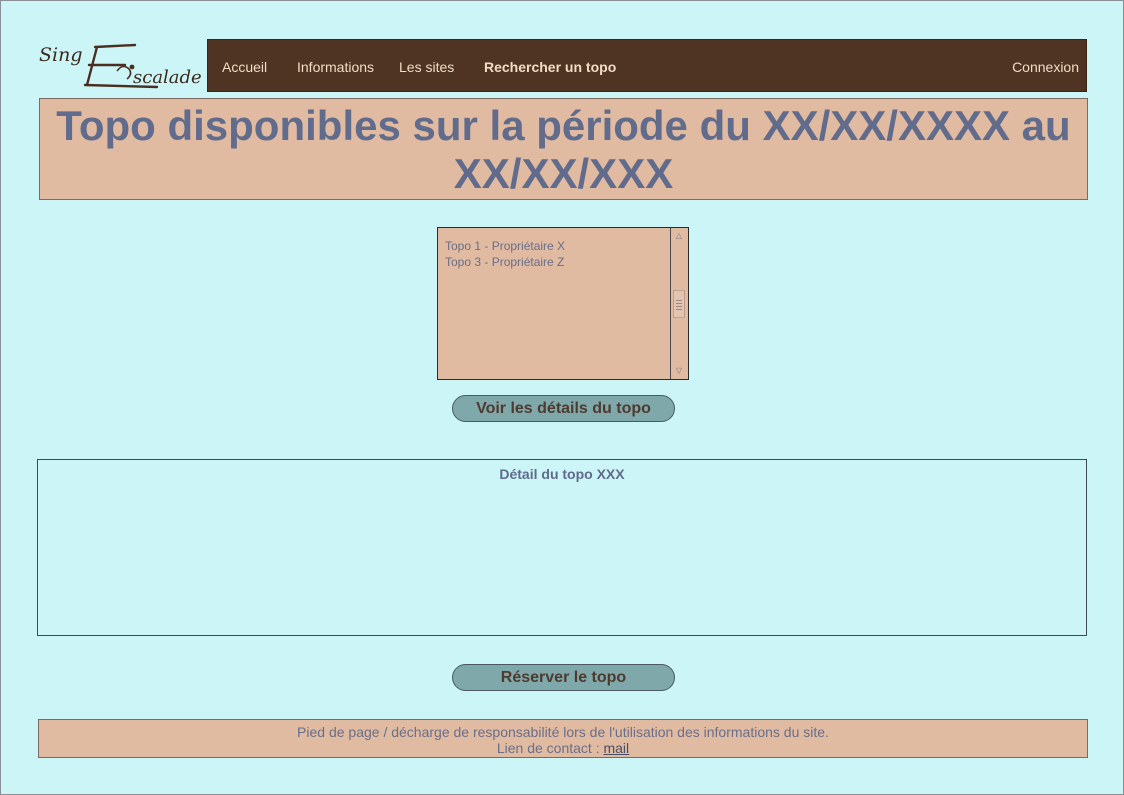 This screenshot has height=795, width=1124. I want to click on footer-mail-link: mail, so click(616, 748).